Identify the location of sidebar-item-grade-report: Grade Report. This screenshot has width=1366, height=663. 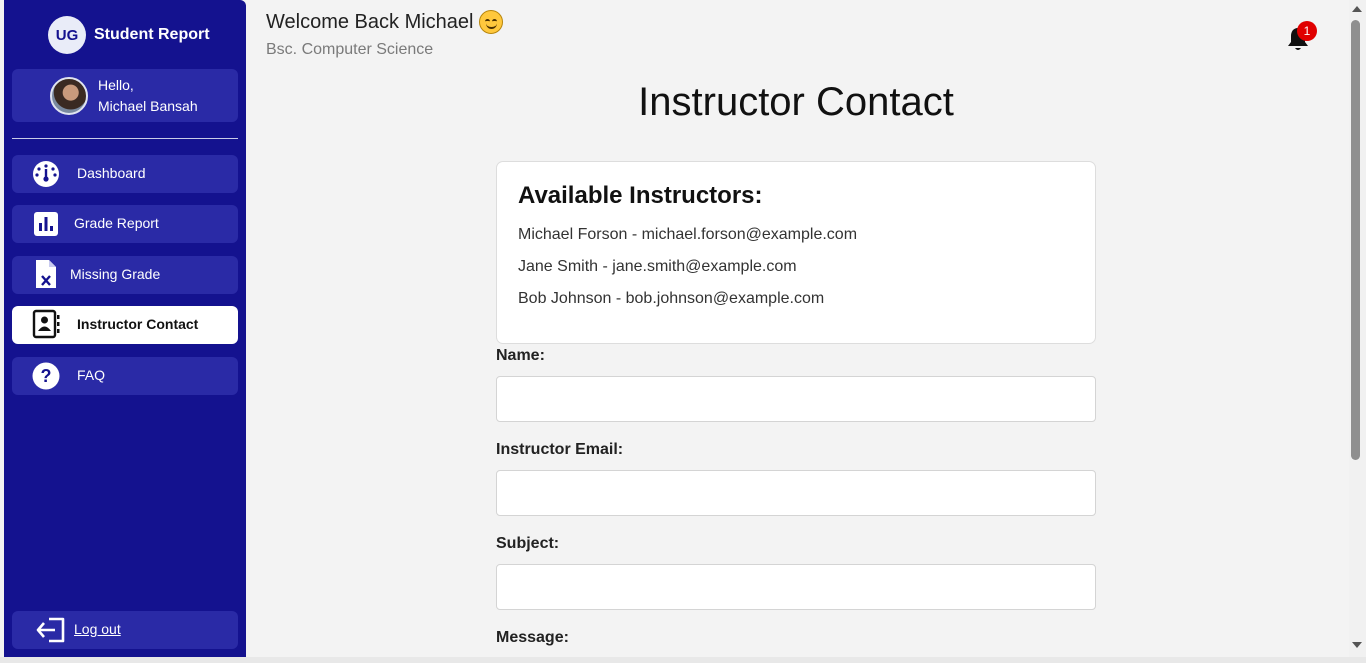
(125, 224).